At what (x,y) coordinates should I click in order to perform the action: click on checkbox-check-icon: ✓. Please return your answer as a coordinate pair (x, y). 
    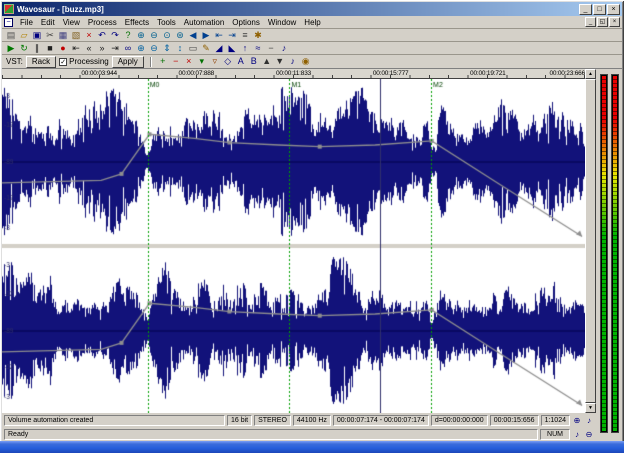
    Looking at the image, I should click on (63, 61).